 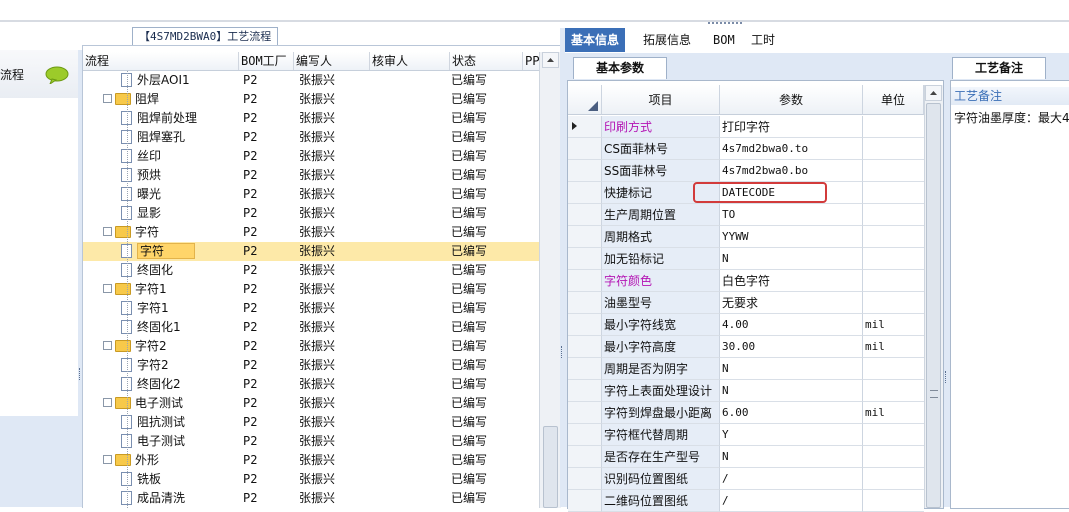 I want to click on param-row: 生产周期位置 TO, so click(x=746, y=215).